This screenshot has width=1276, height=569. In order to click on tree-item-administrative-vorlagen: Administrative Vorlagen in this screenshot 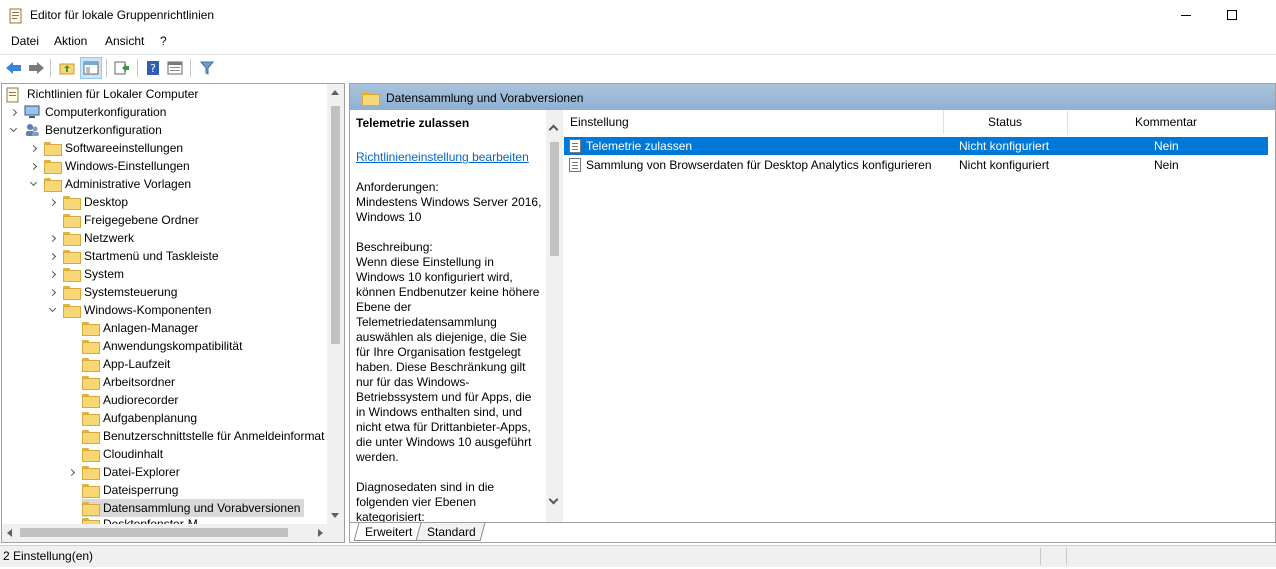, I will do `click(110, 184)`.